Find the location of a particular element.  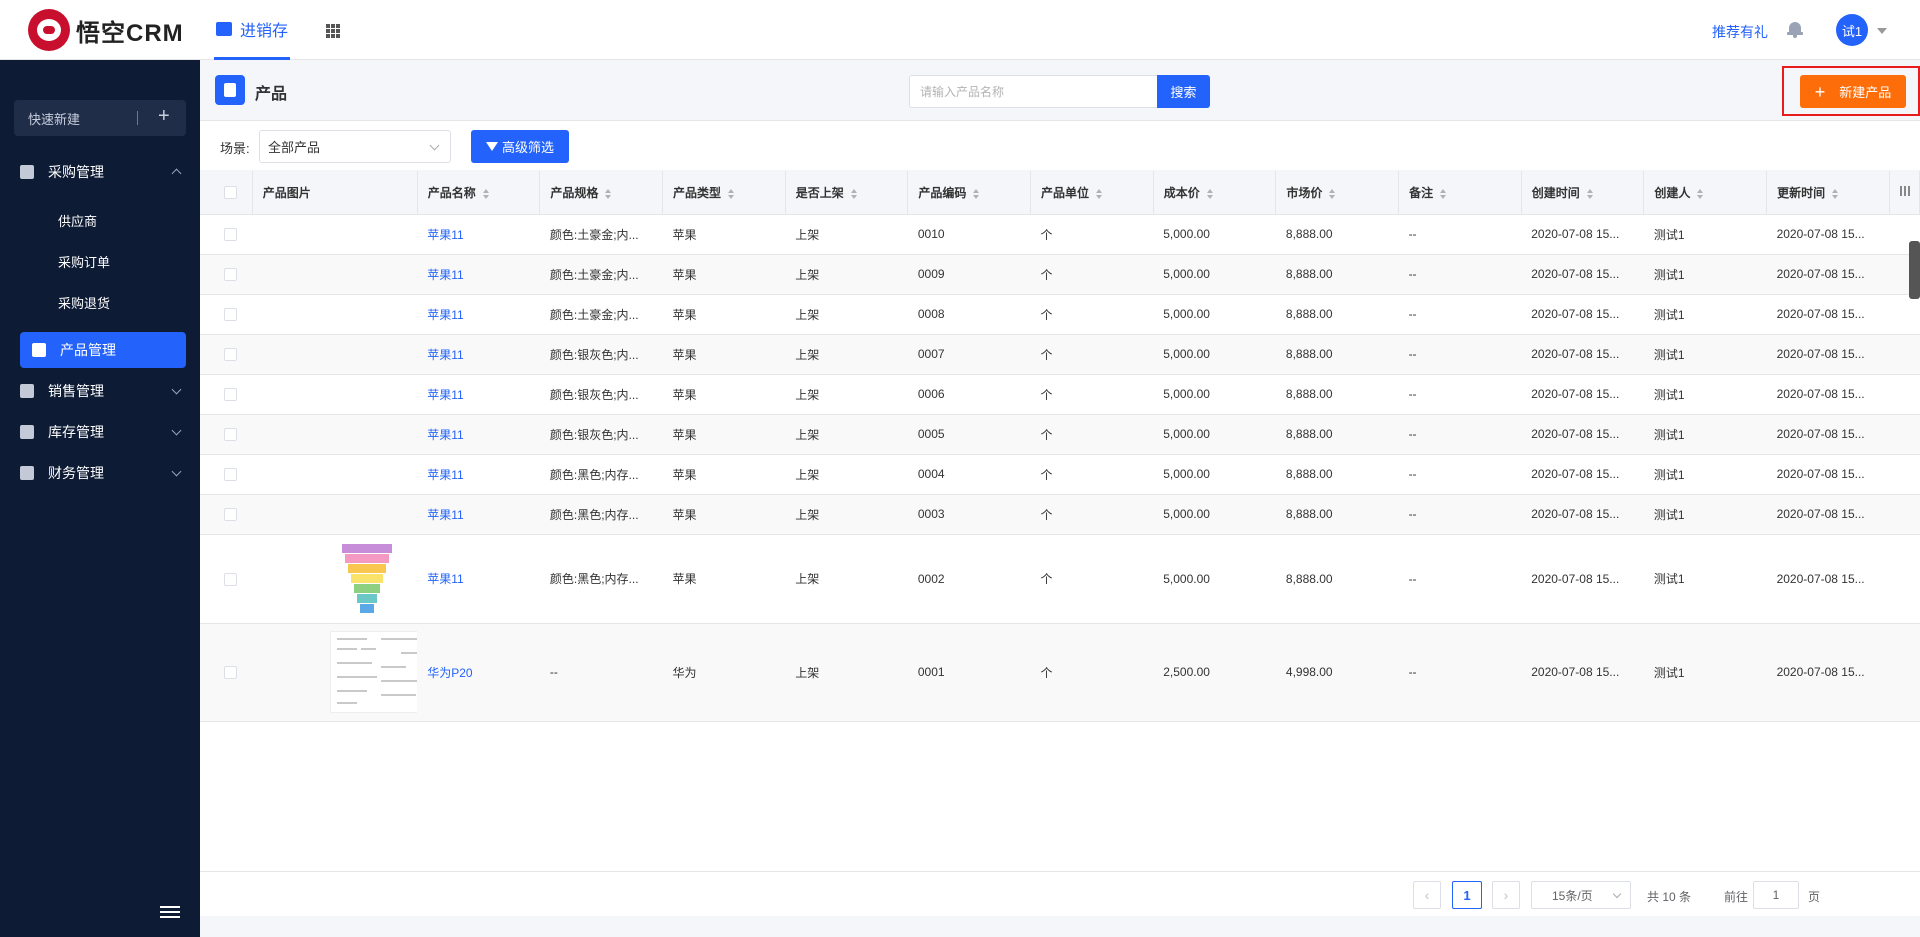

table-cell: 5,000.00 is located at coordinates (1214, 274).